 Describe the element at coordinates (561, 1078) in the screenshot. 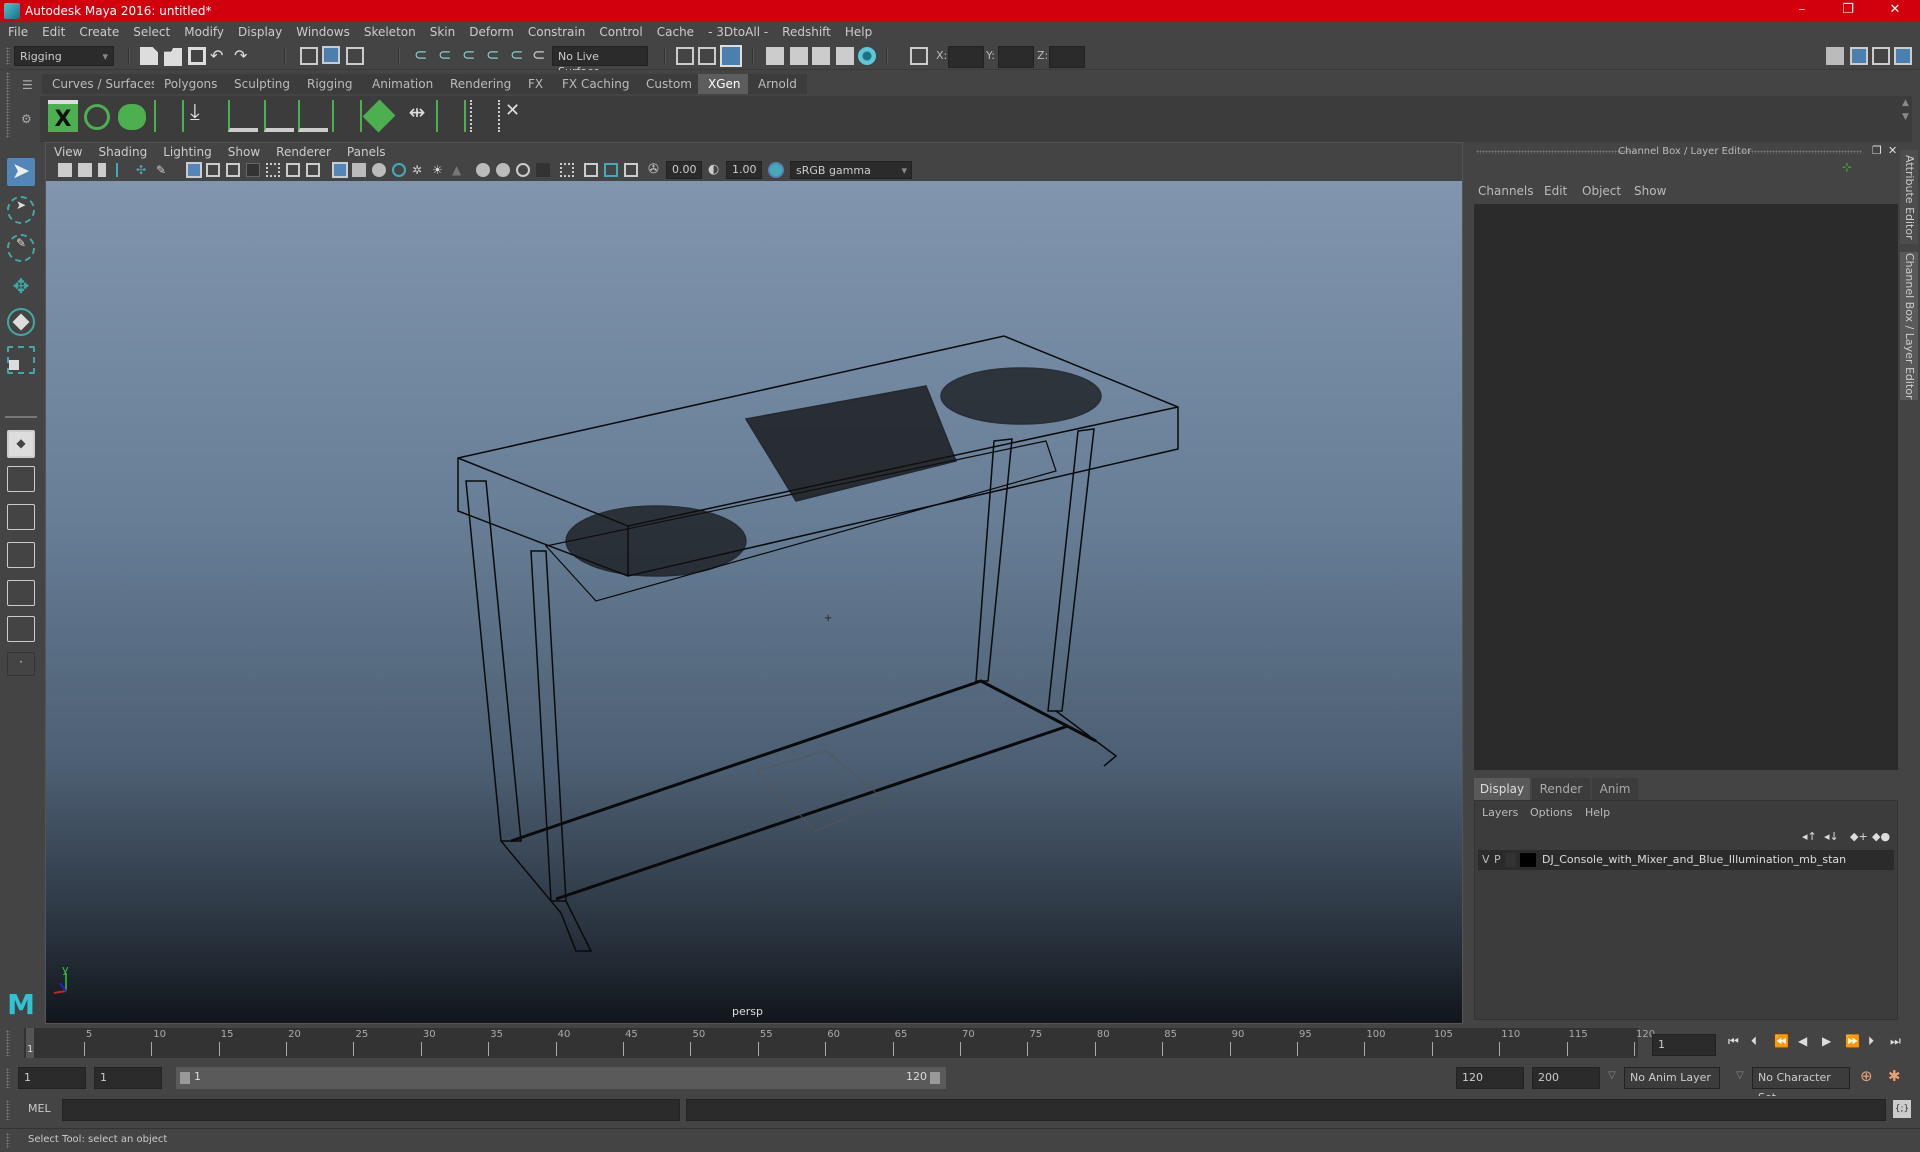

I see `range-bar: 1 120` at that location.